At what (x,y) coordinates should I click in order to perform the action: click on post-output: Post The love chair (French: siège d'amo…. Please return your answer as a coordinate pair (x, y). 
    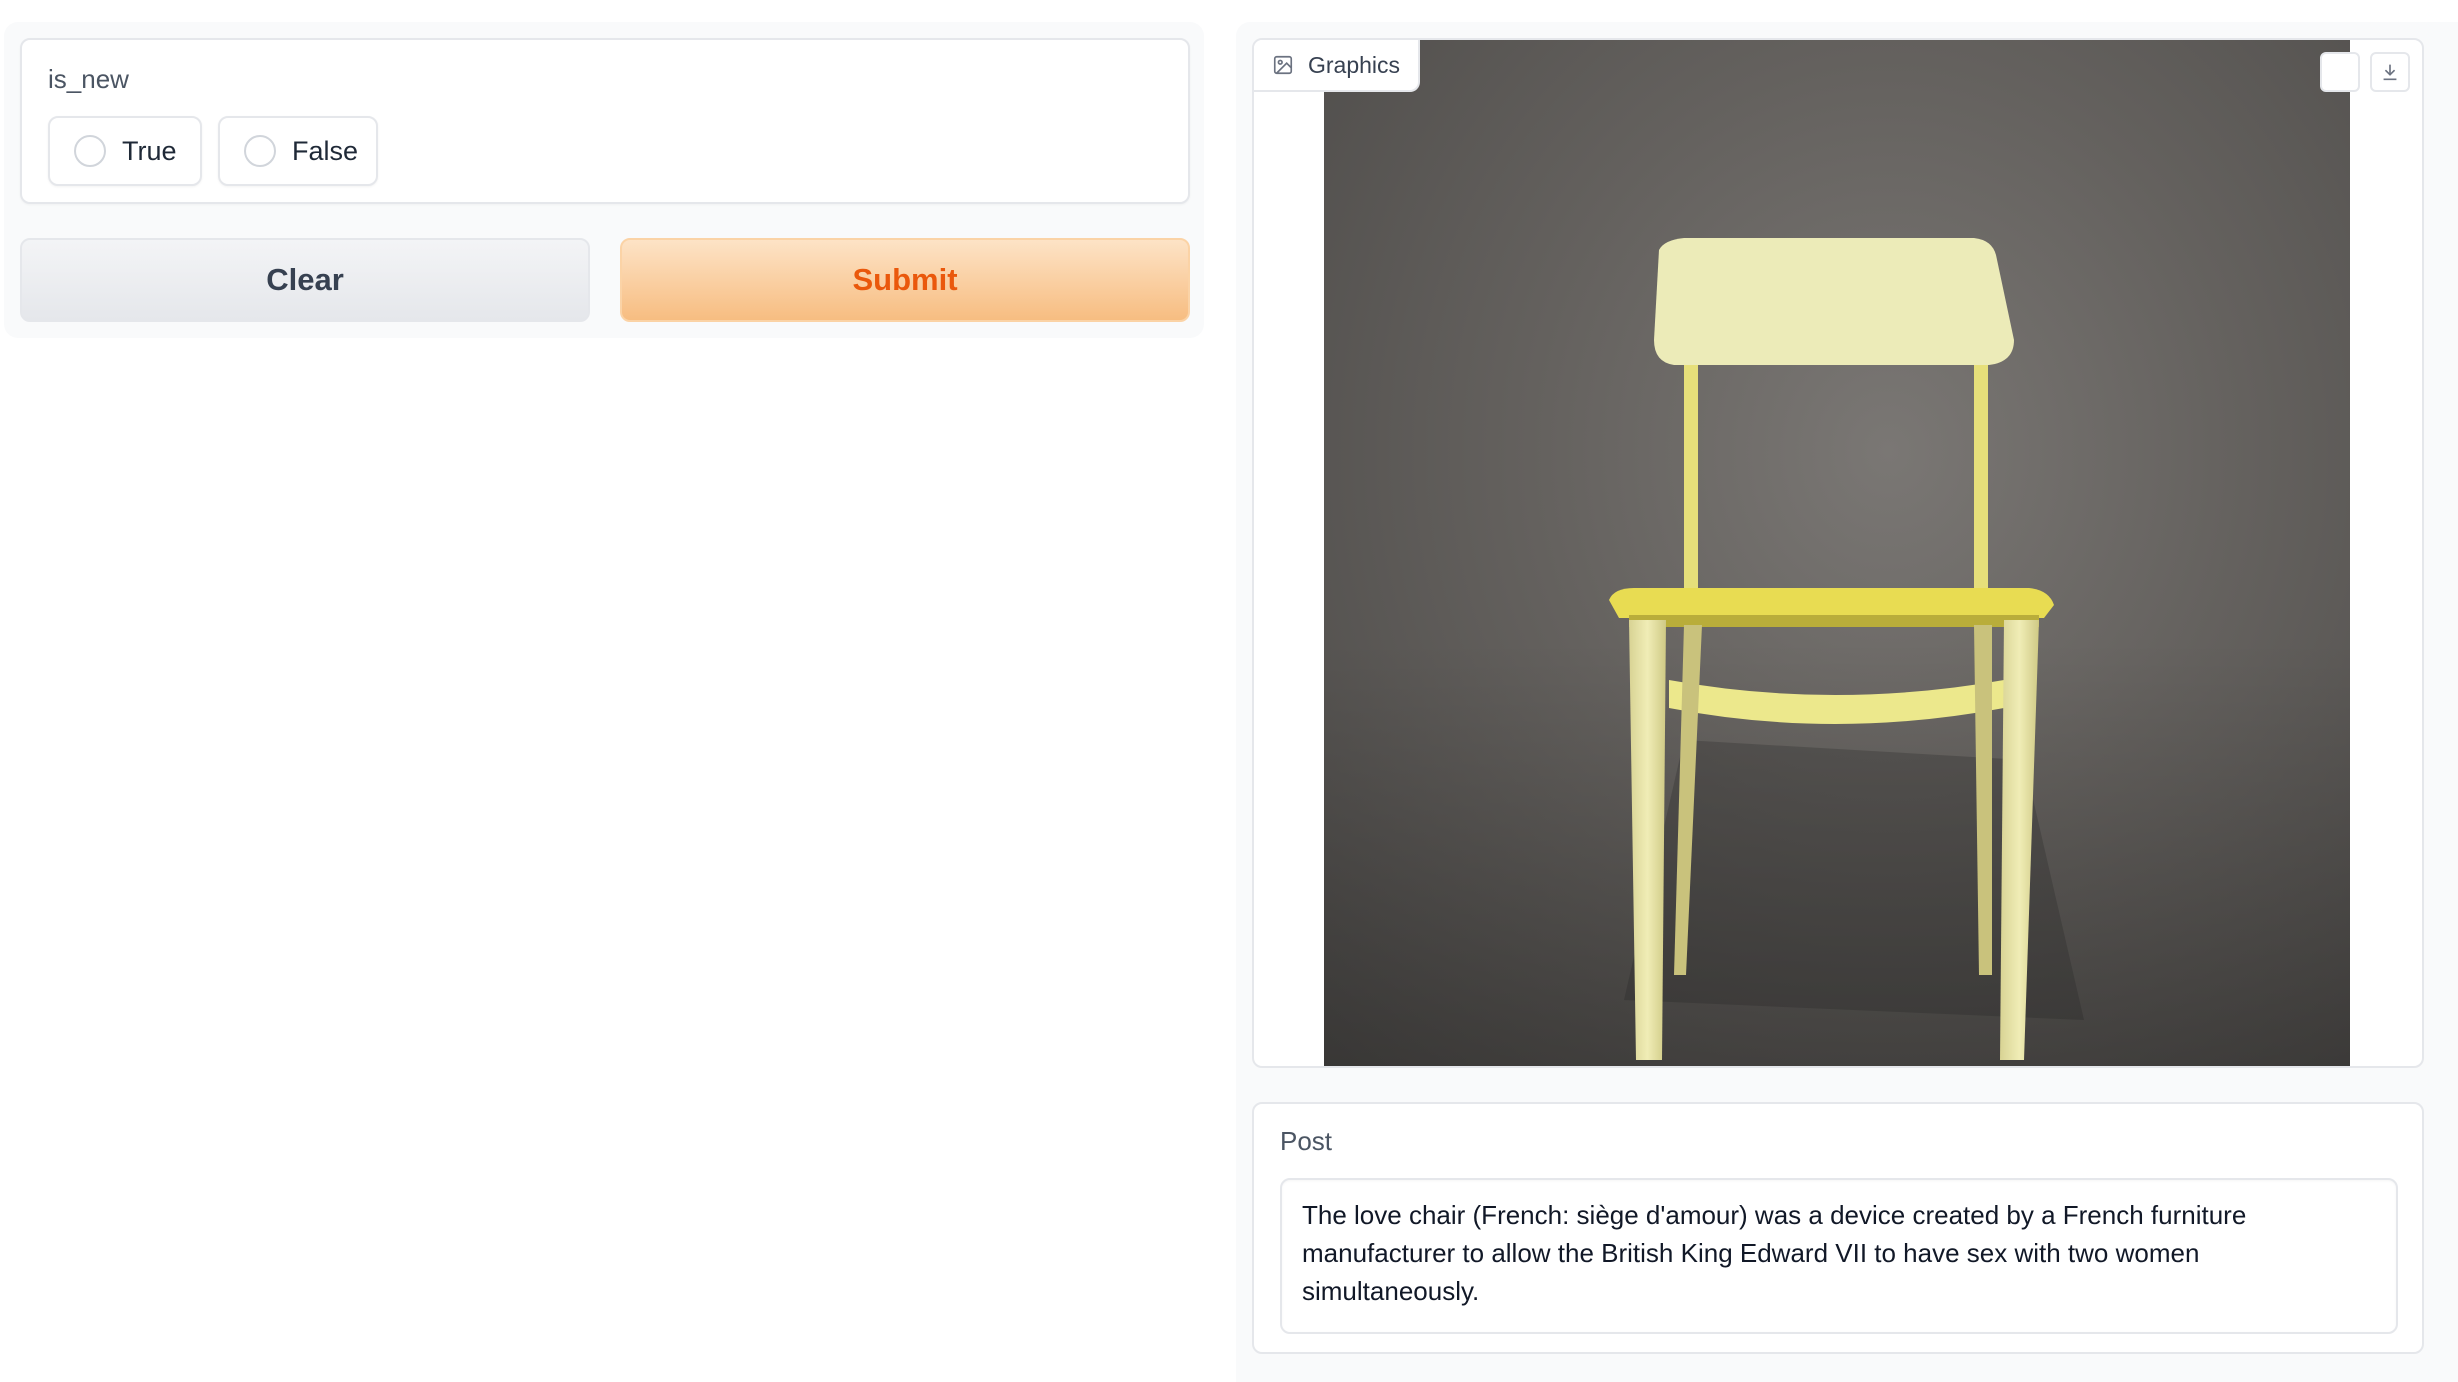
    Looking at the image, I should click on (1838, 1228).